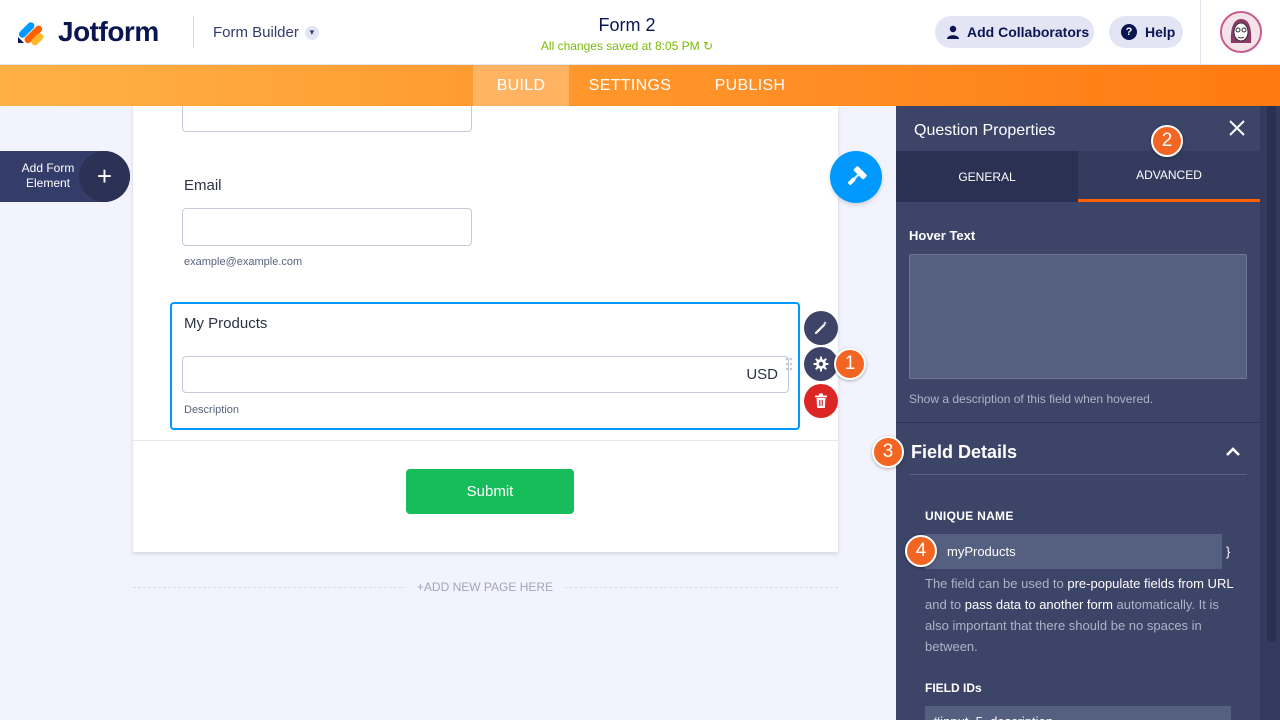 This screenshot has height=720, width=1280. I want to click on avatar, so click(1241, 32).